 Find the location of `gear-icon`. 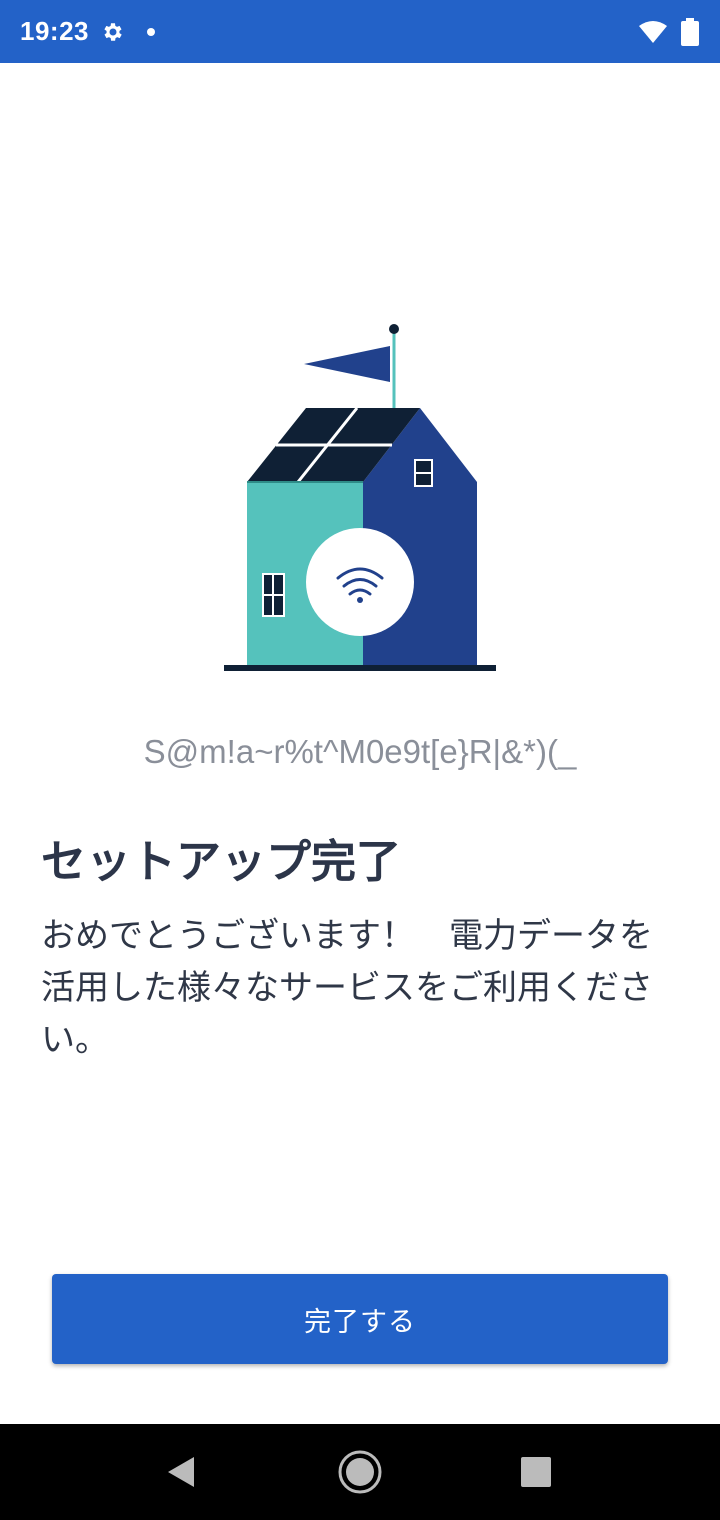

gear-icon is located at coordinates (113, 31).